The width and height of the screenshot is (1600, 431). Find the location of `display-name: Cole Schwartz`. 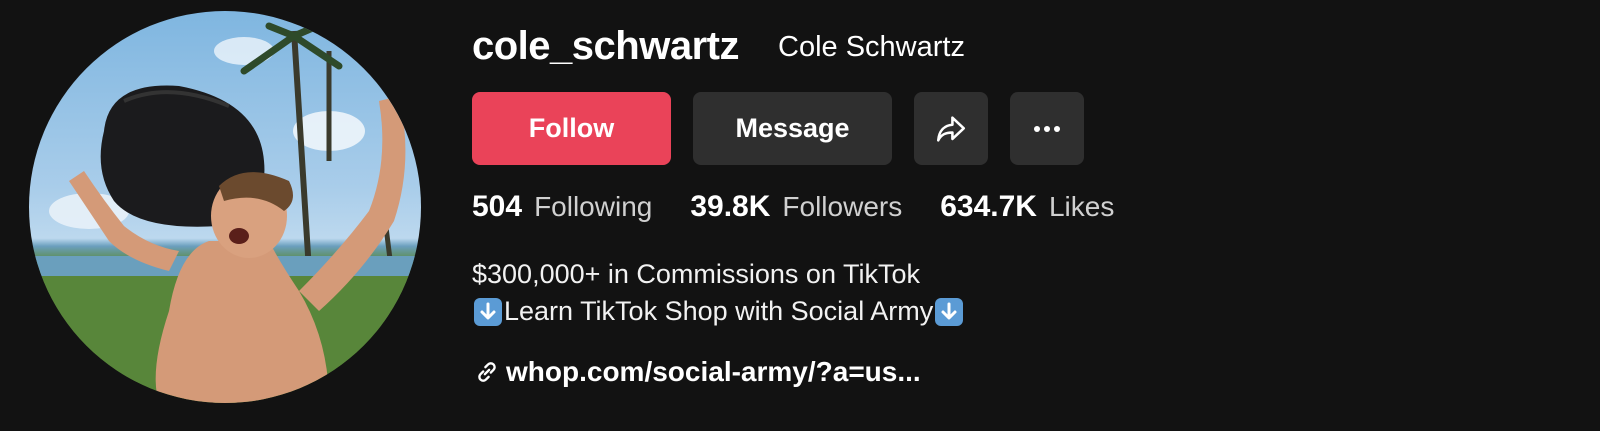

display-name: Cole Schwartz is located at coordinates (871, 47).